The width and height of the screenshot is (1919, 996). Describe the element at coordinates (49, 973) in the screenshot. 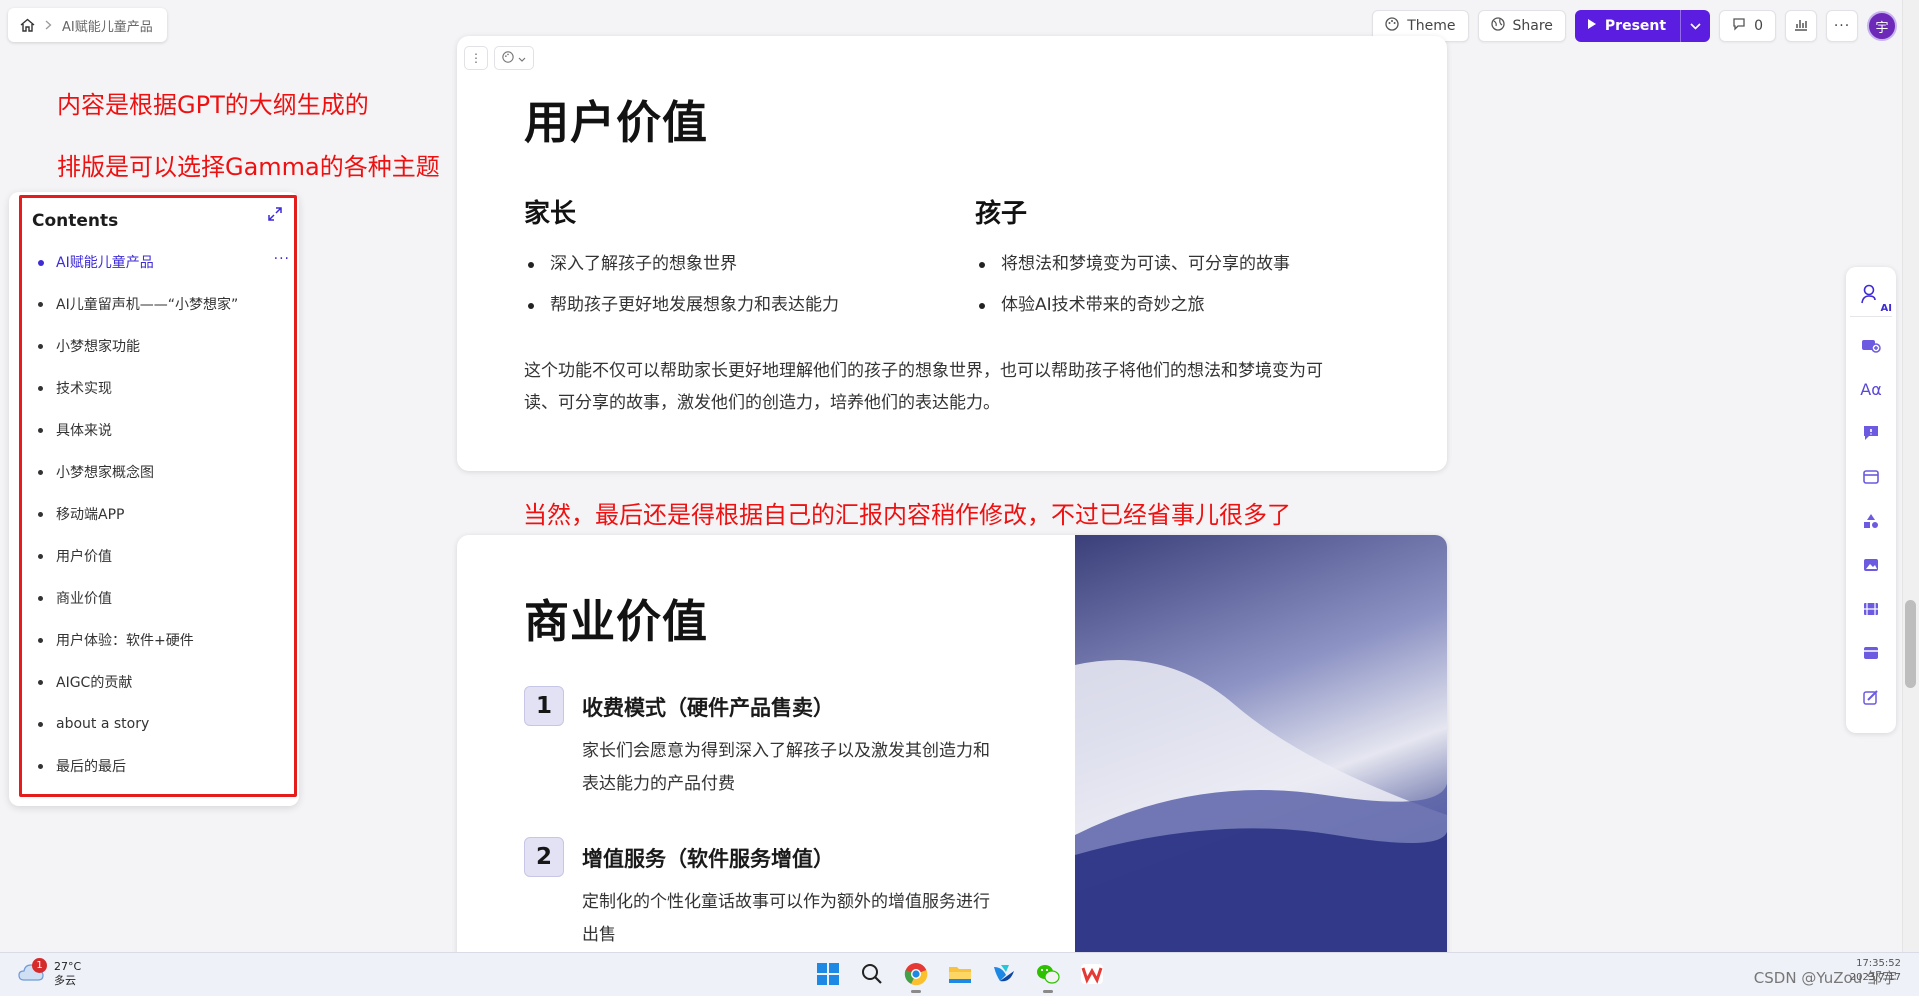

I see `weather-widget: 1 27°C 多云` at that location.